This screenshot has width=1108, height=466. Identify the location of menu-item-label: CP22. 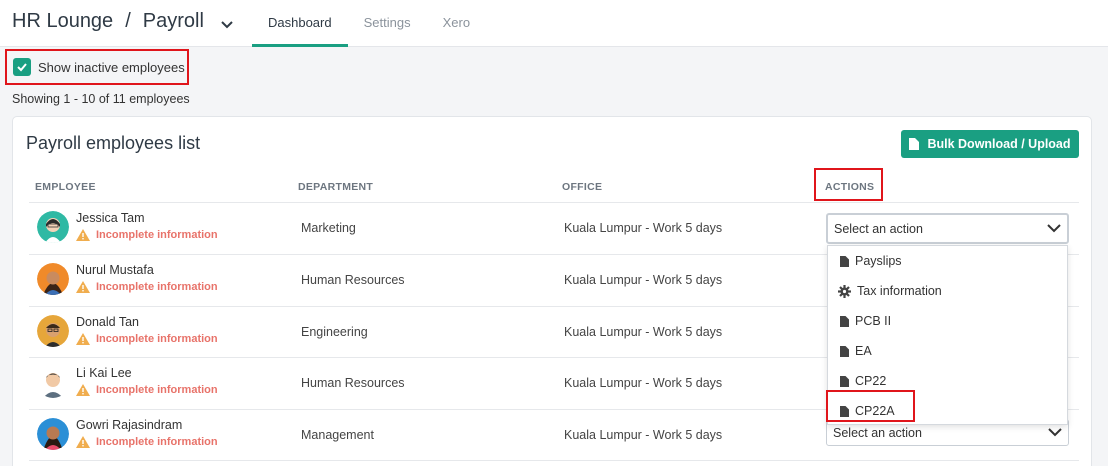
(871, 381).